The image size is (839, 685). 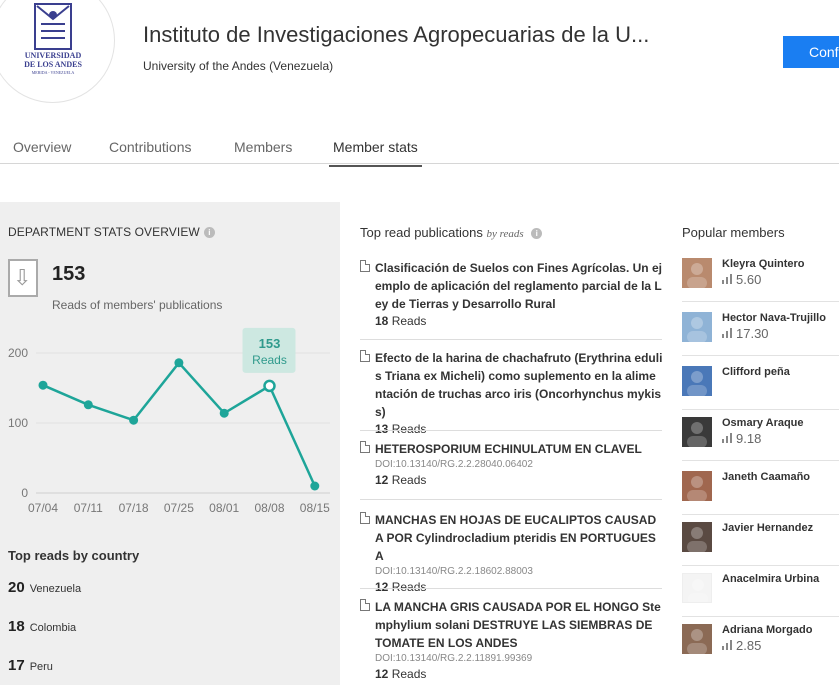 What do you see at coordinates (763, 423) in the screenshot?
I see `member-name: Osmary Araque` at bounding box center [763, 423].